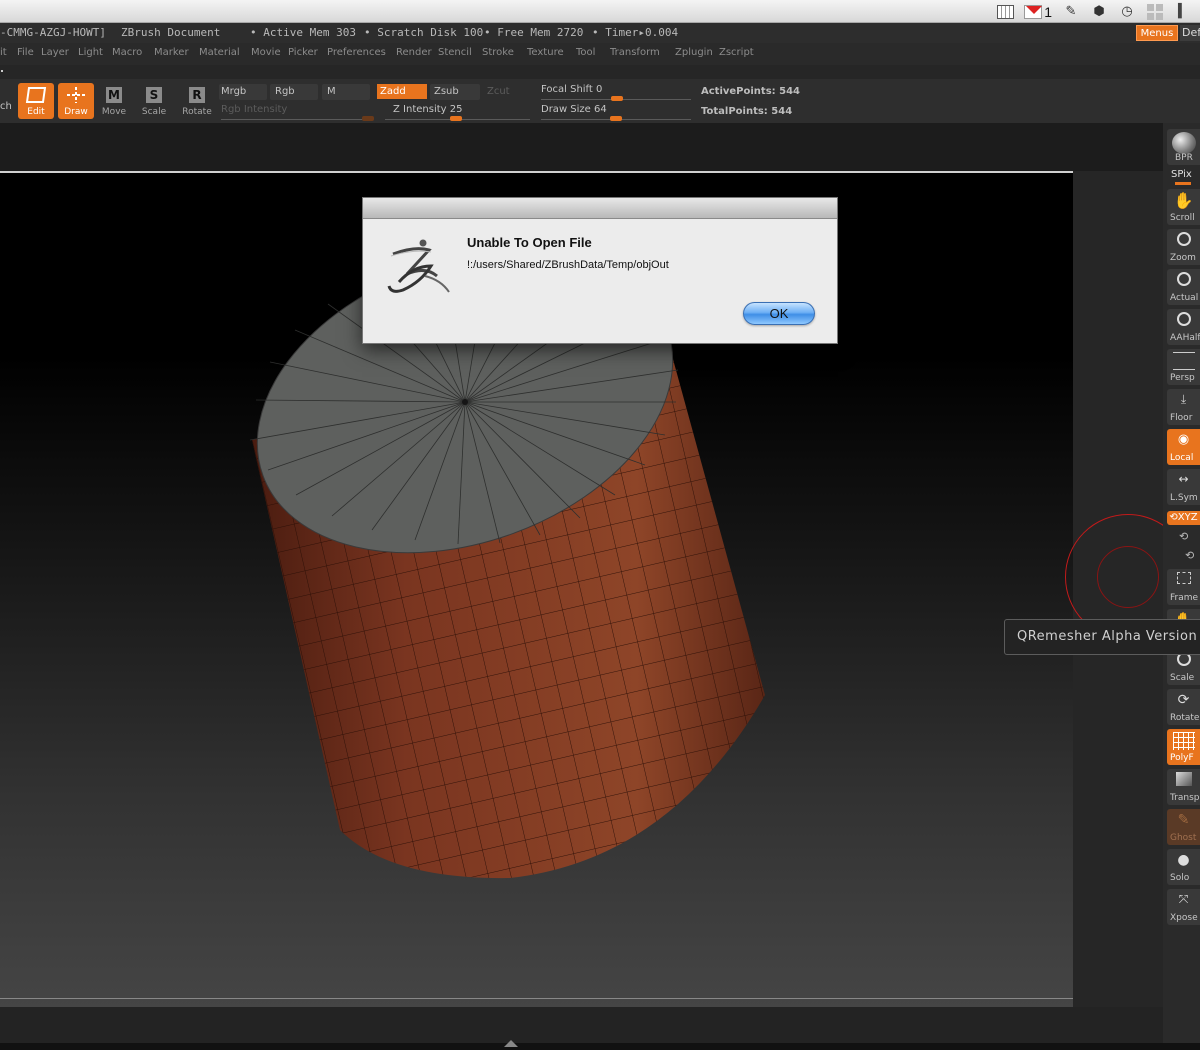 The image size is (1200, 1050). What do you see at coordinates (498, 91) in the screenshot?
I see `zcut-button: Zcut` at bounding box center [498, 91].